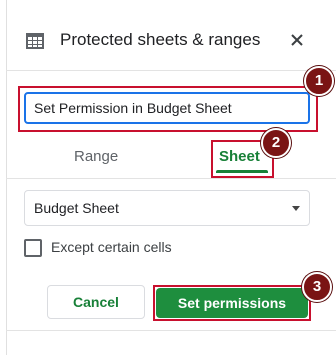 This screenshot has width=336, height=355. What do you see at coordinates (167, 108) in the screenshot?
I see `description-input: Set Permission in Budget Sheet` at bounding box center [167, 108].